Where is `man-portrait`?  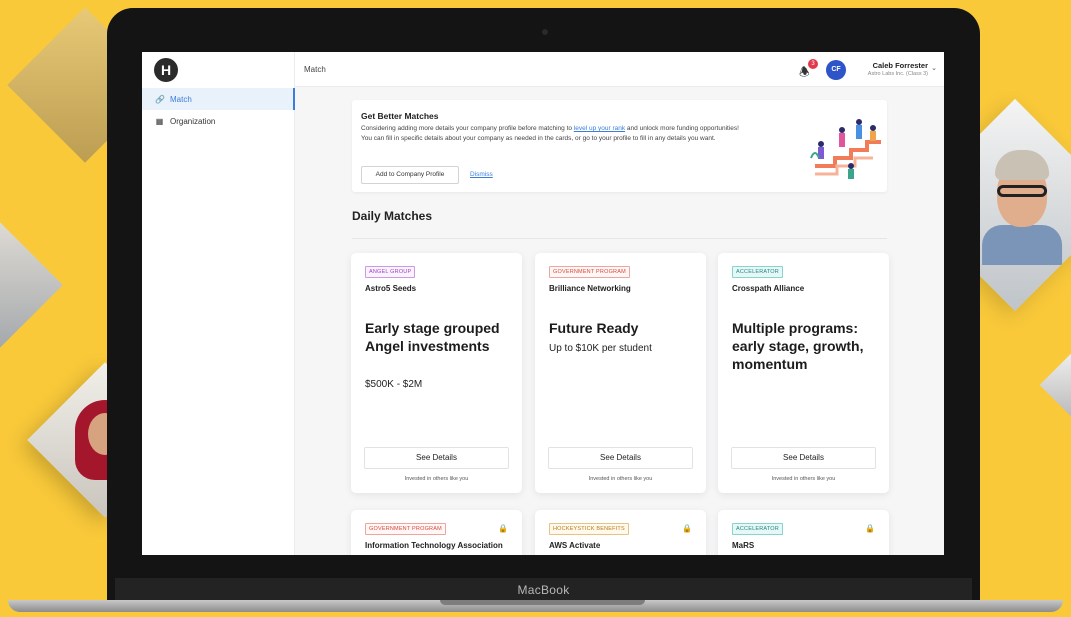
man-portrait is located at coordinates (1022, 205).